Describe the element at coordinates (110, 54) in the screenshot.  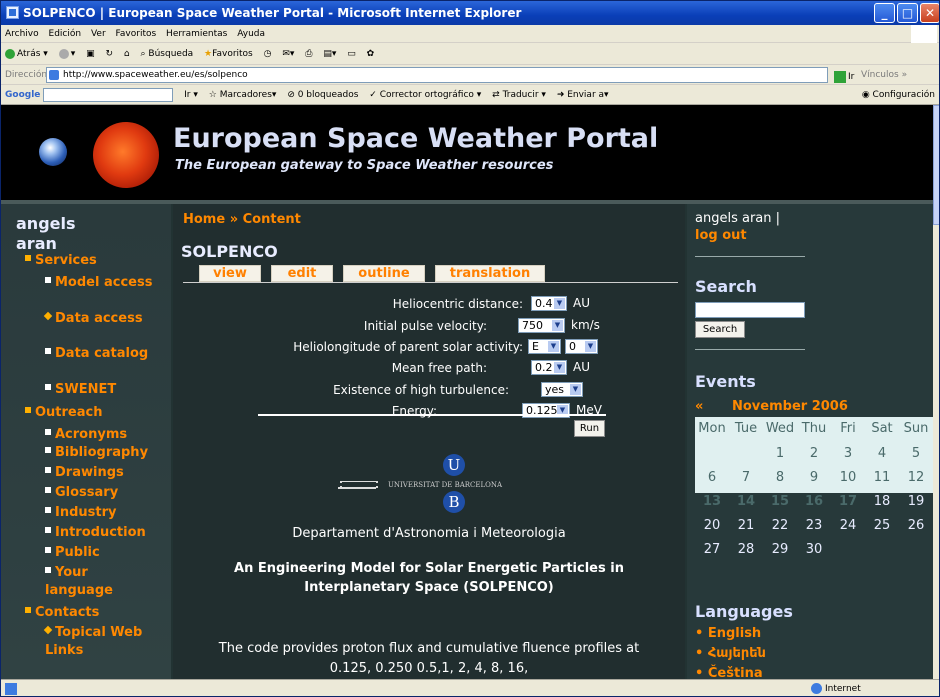
I see `refresh-icon: ↻` at that location.